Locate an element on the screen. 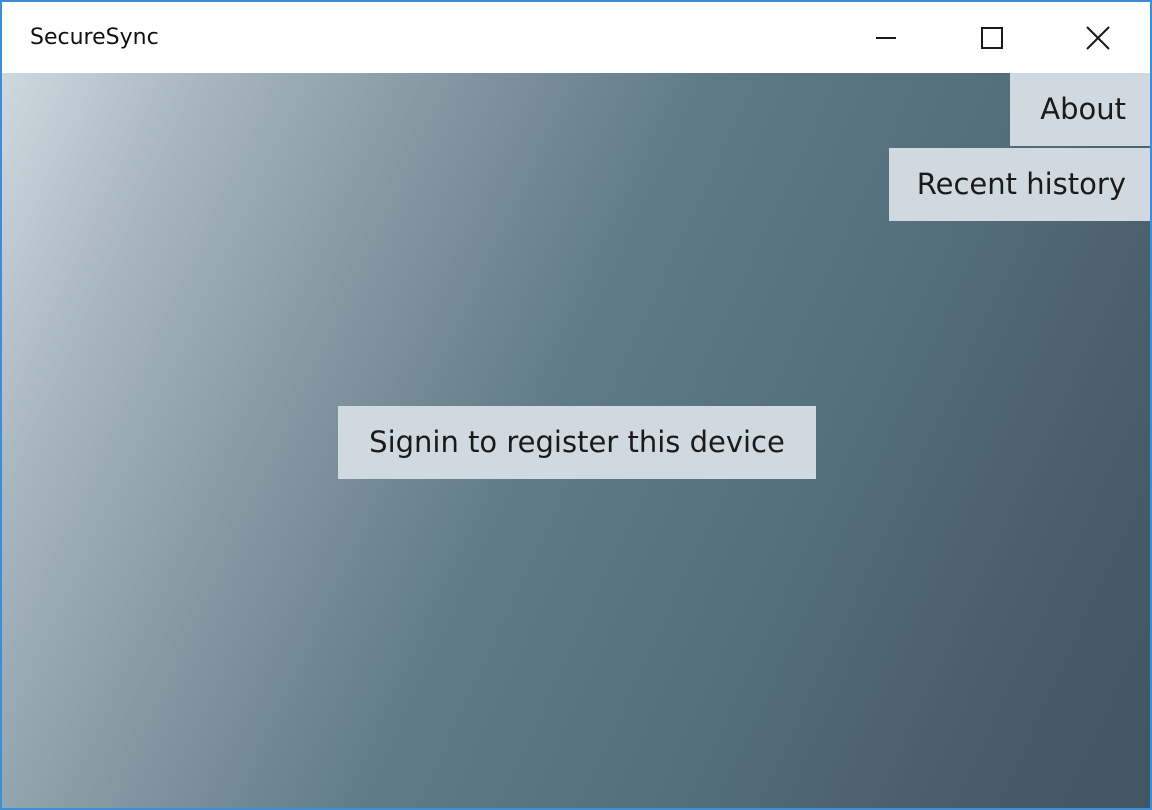  title-bar: SecureSync is located at coordinates (576, 37).